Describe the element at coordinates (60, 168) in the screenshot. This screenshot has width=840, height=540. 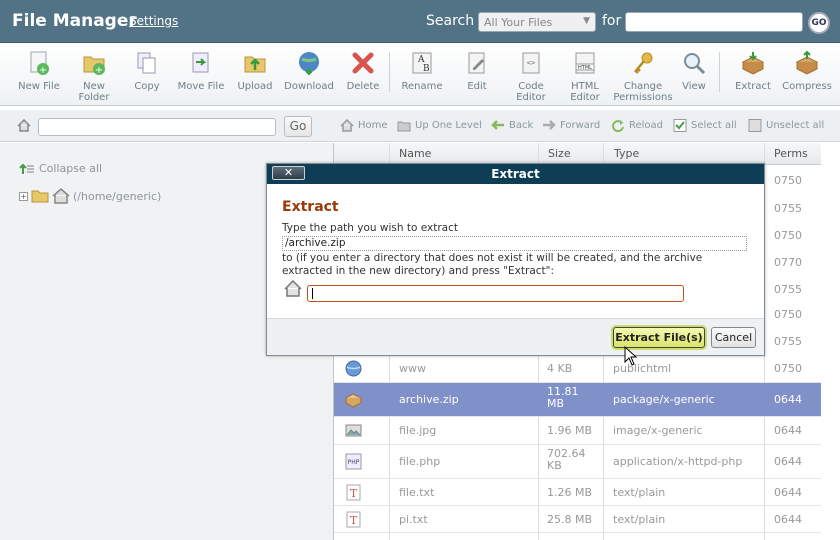
I see `collapse-all-button: Collapse all` at that location.